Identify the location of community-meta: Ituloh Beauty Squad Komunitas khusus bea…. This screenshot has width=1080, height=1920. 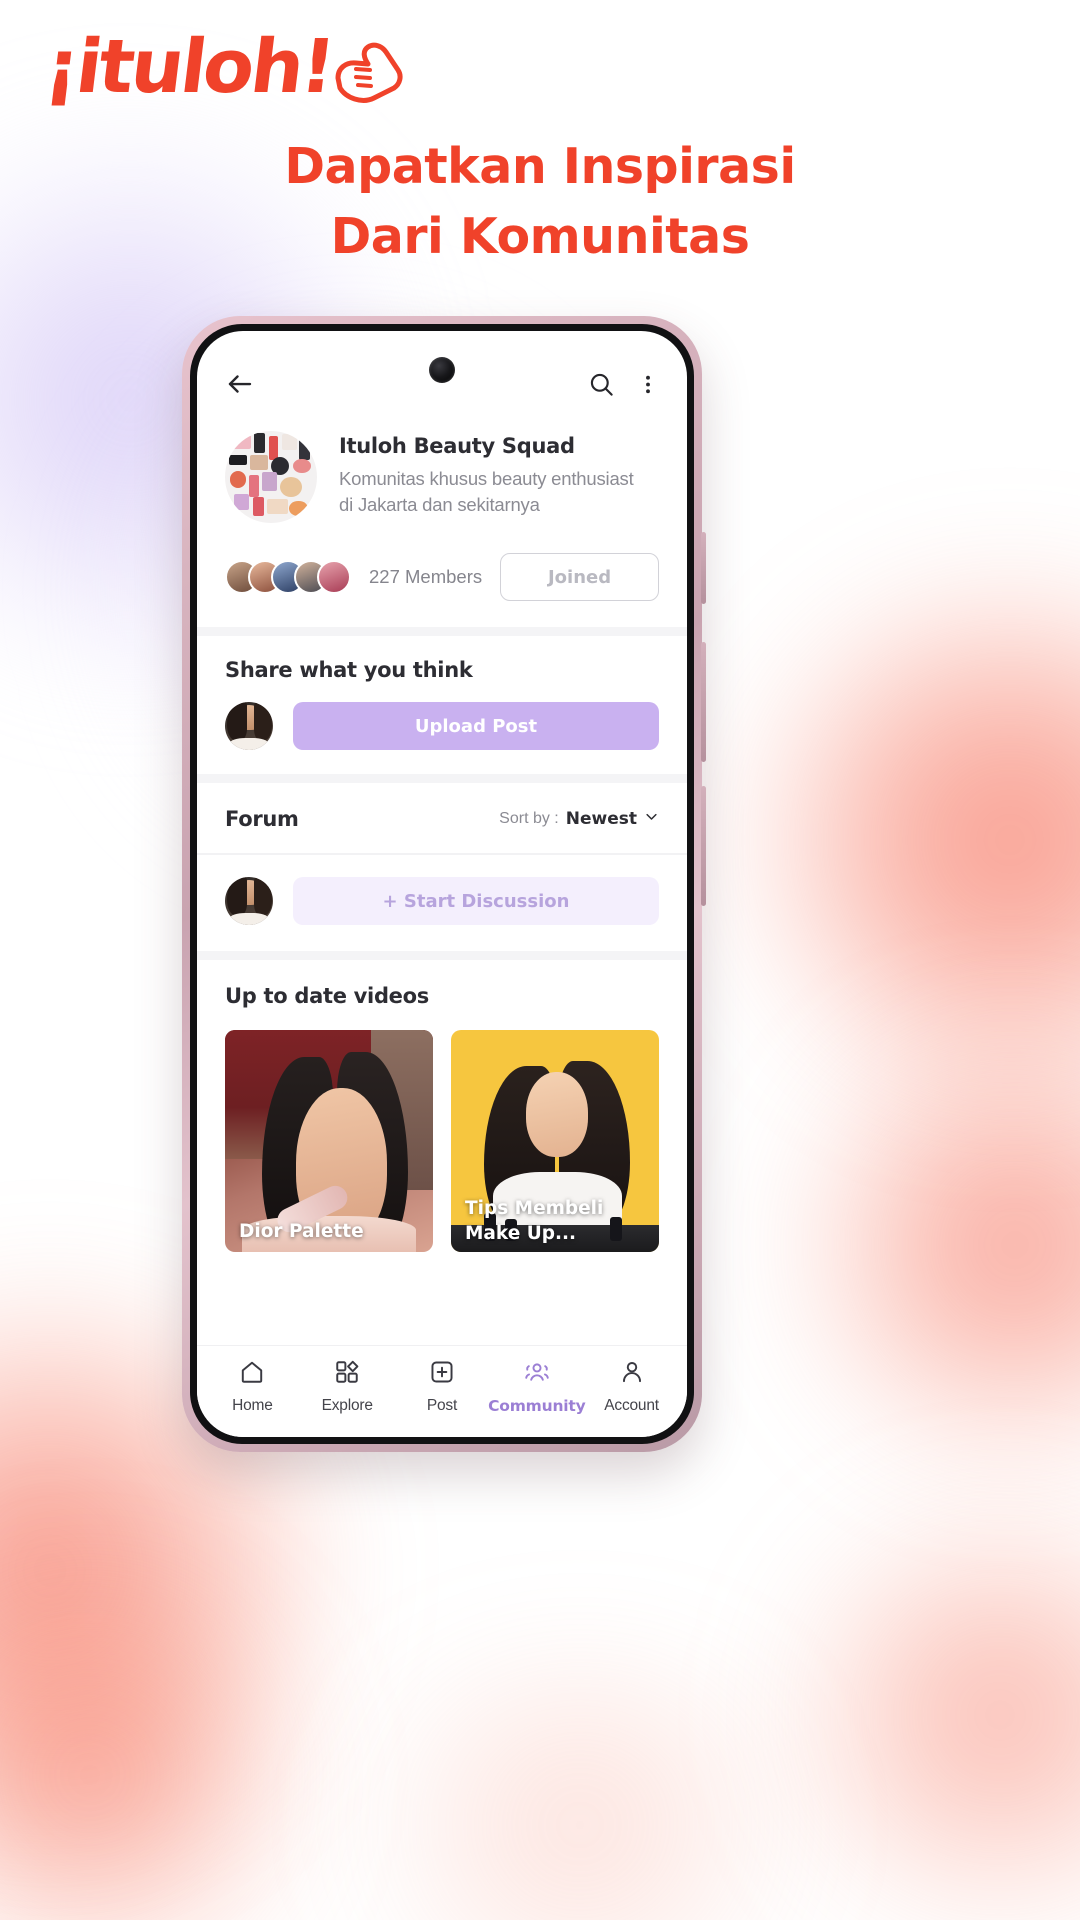
(486, 477).